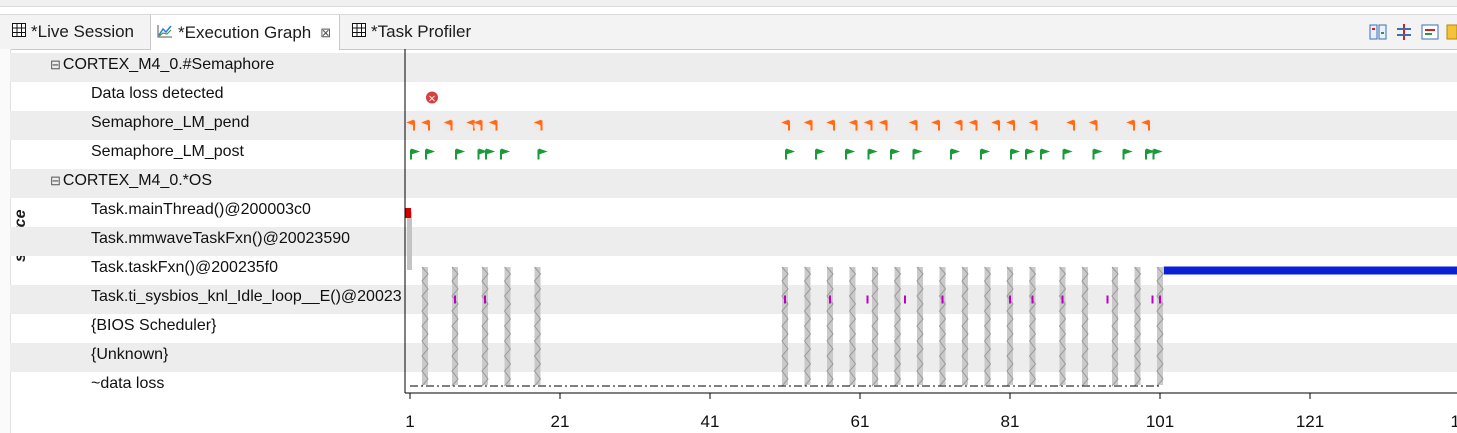 This screenshot has width=1457, height=433. What do you see at coordinates (728, 3) in the screenshot?
I see `window-top-strip` at bounding box center [728, 3].